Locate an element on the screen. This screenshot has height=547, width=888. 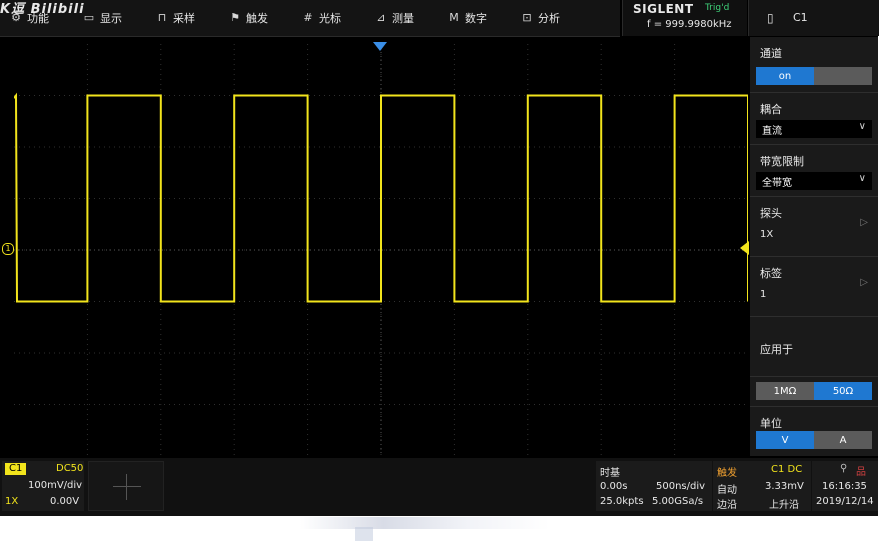
channel-header-label: C1 is located at coordinates (800, 17).